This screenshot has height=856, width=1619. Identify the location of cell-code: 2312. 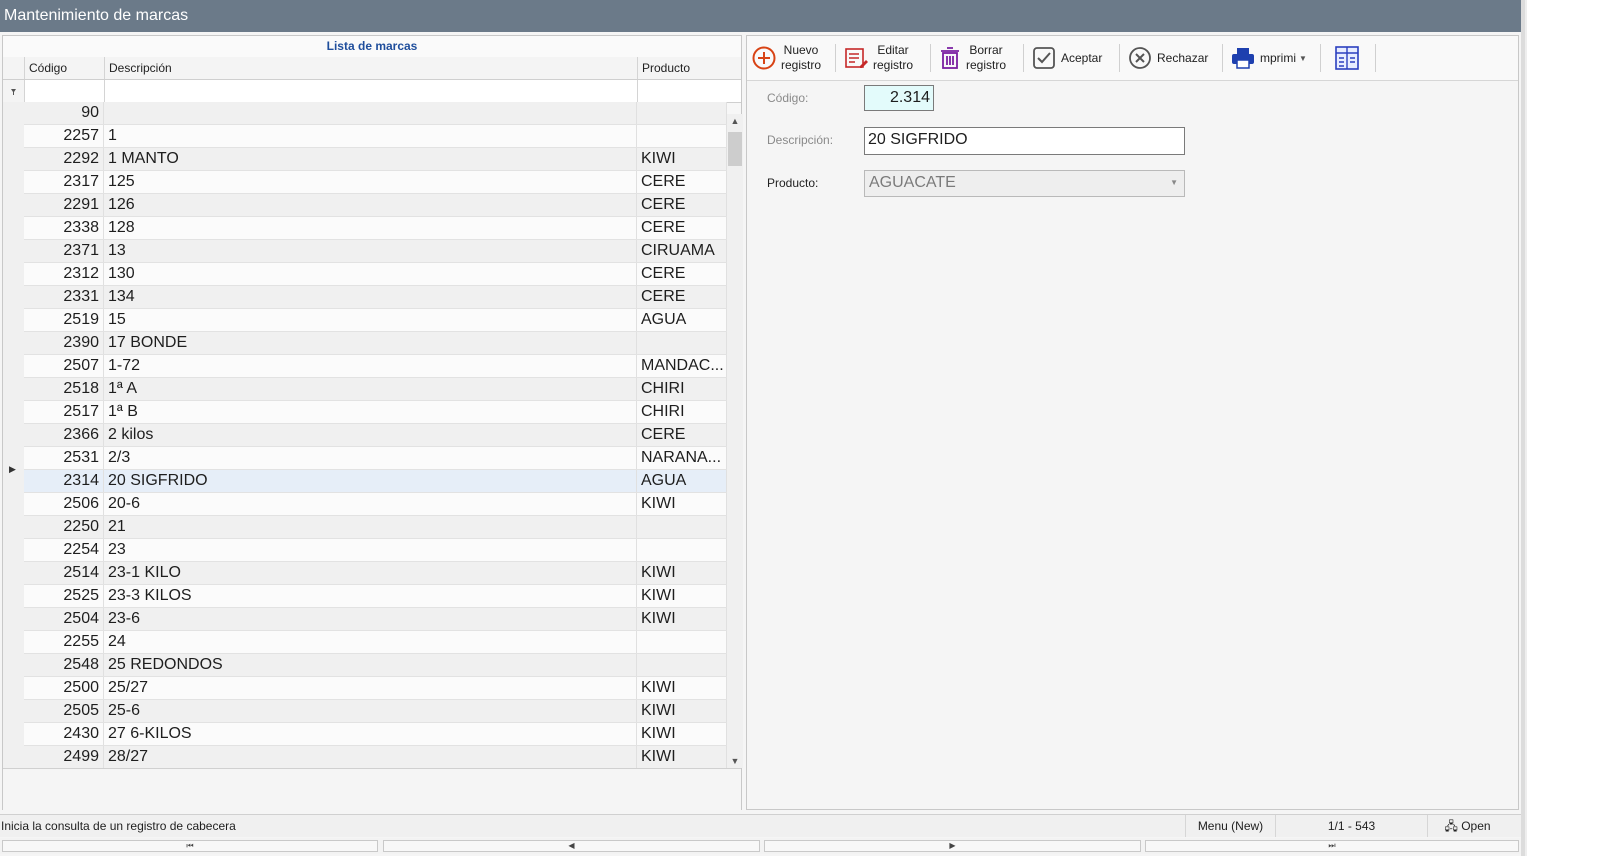
(64, 274).